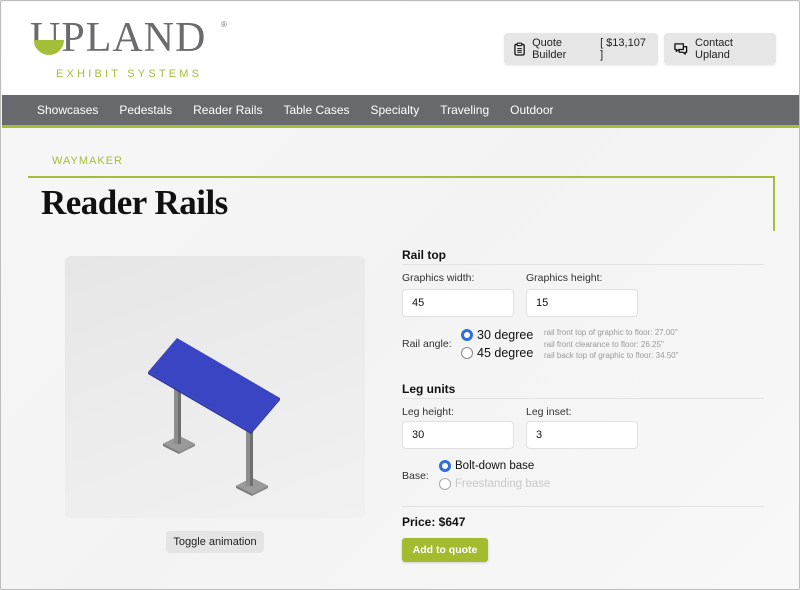 Image resolution: width=800 pixels, height=590 pixels. What do you see at coordinates (583, 398) in the screenshot?
I see `leg-units-divider` at bounding box center [583, 398].